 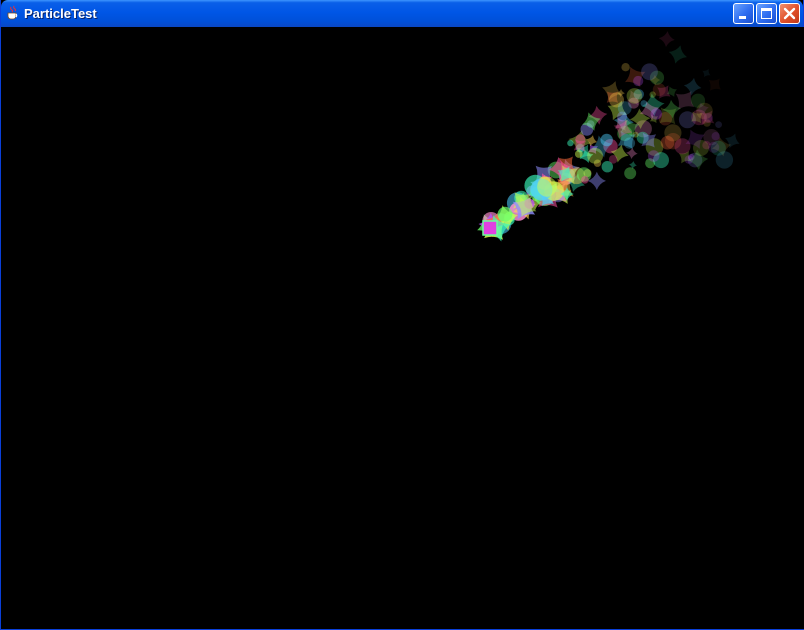 I want to click on close-button, so click(x=789, y=13).